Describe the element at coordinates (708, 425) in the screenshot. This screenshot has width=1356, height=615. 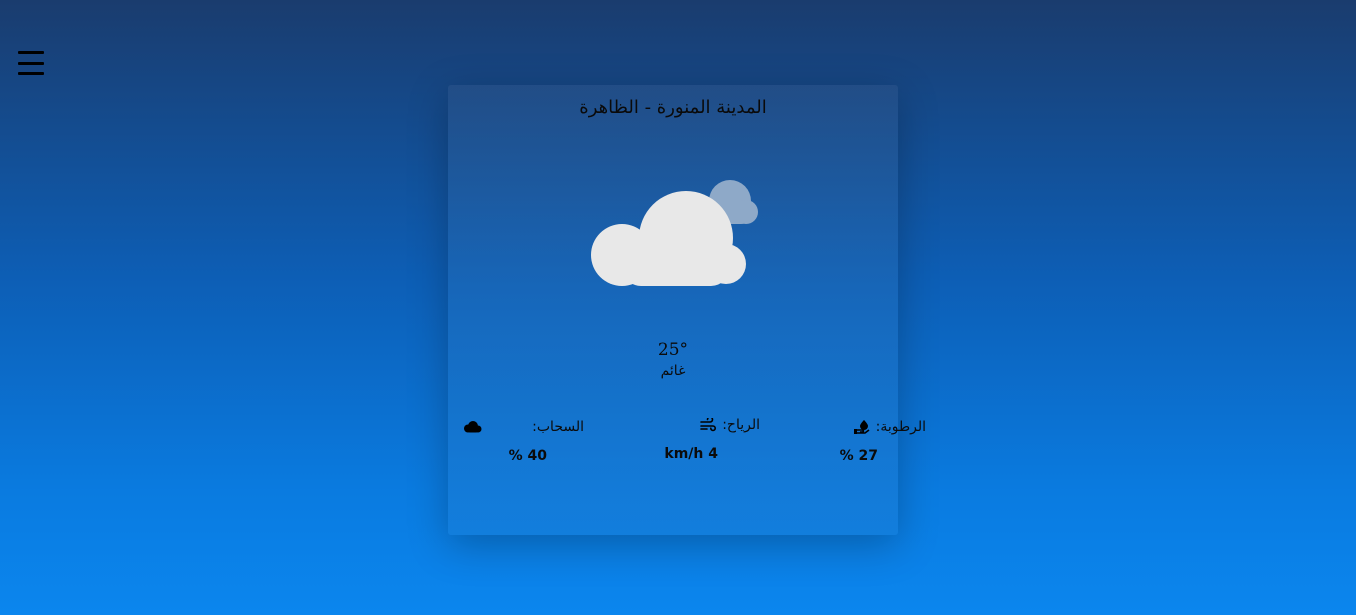
I see `wind-icon` at that location.